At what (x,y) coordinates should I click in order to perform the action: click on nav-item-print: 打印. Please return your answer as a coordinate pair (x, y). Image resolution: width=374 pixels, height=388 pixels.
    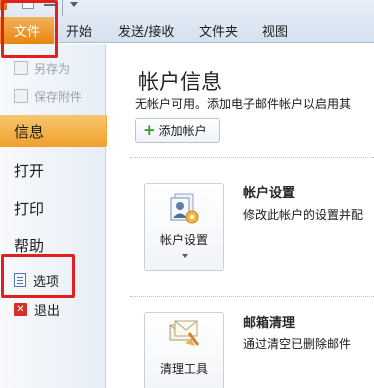
    Looking at the image, I should click on (29, 208).